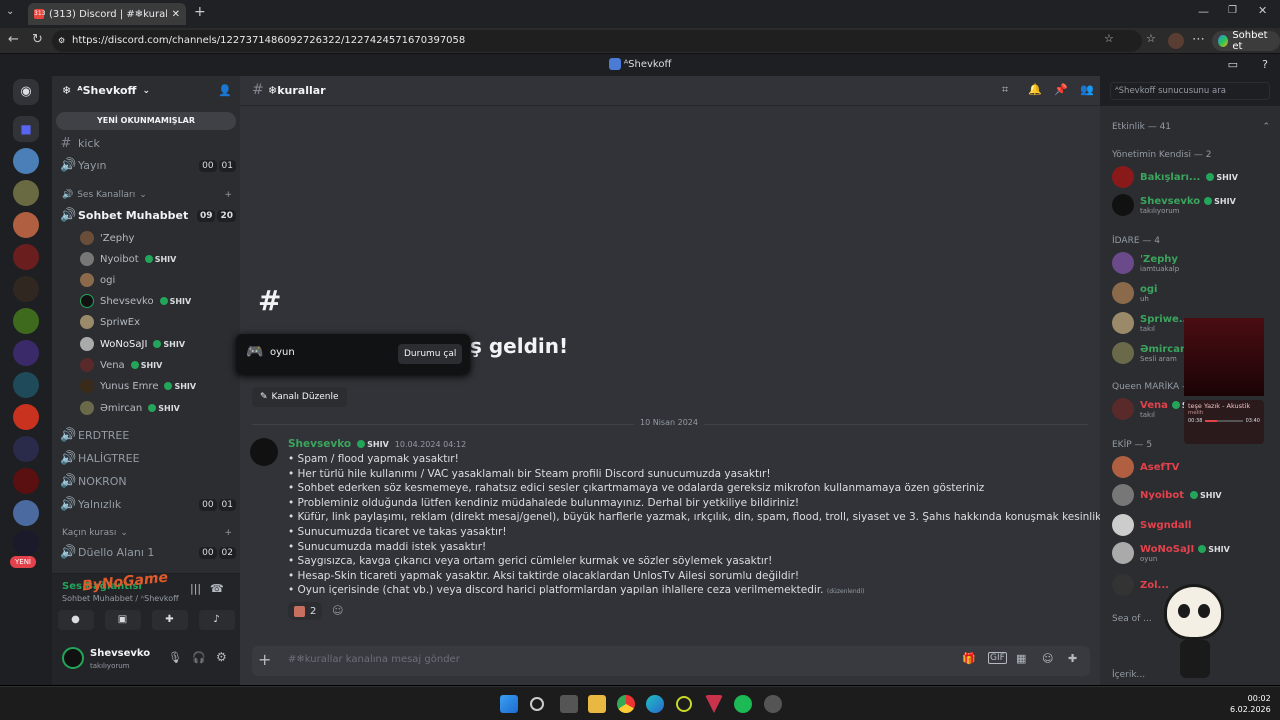  I want to click on member-item: 'Zephy iamtuakalp, so click(1192, 263).